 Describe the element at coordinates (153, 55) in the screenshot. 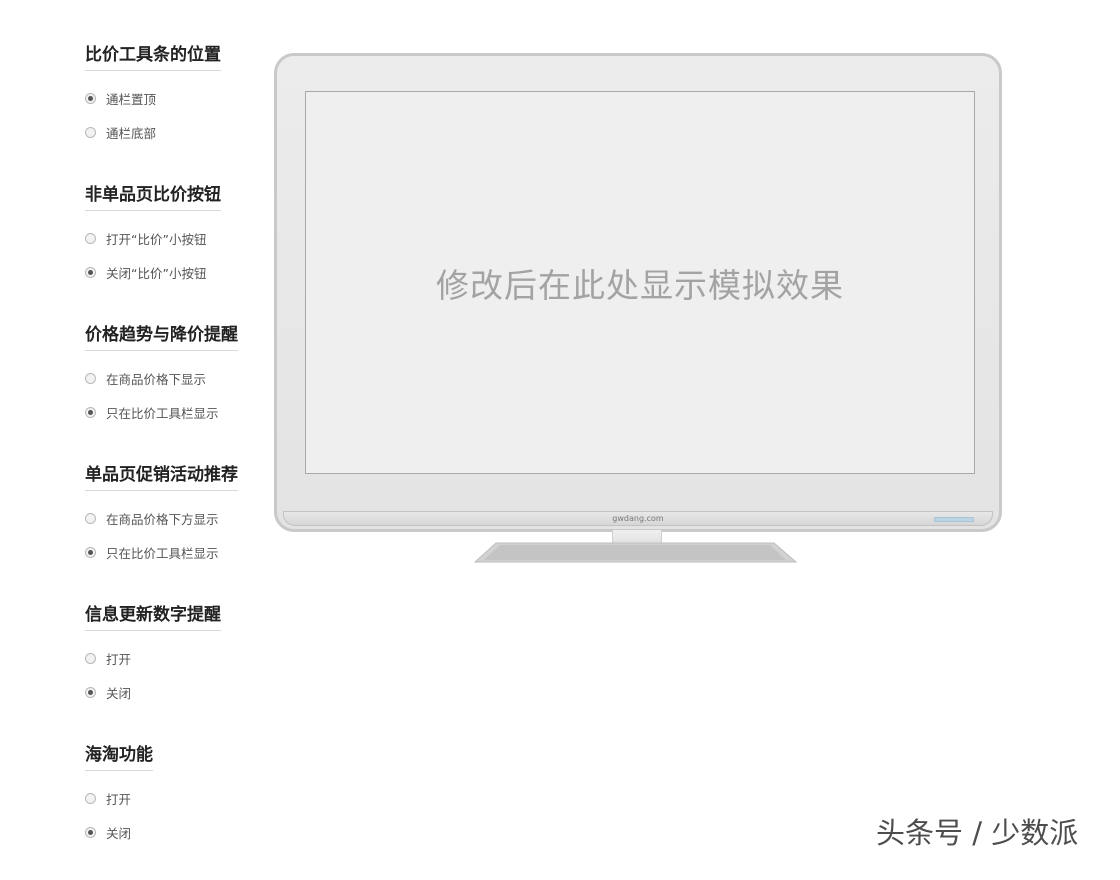

I see `section-title: 比价工具条的位置` at that location.